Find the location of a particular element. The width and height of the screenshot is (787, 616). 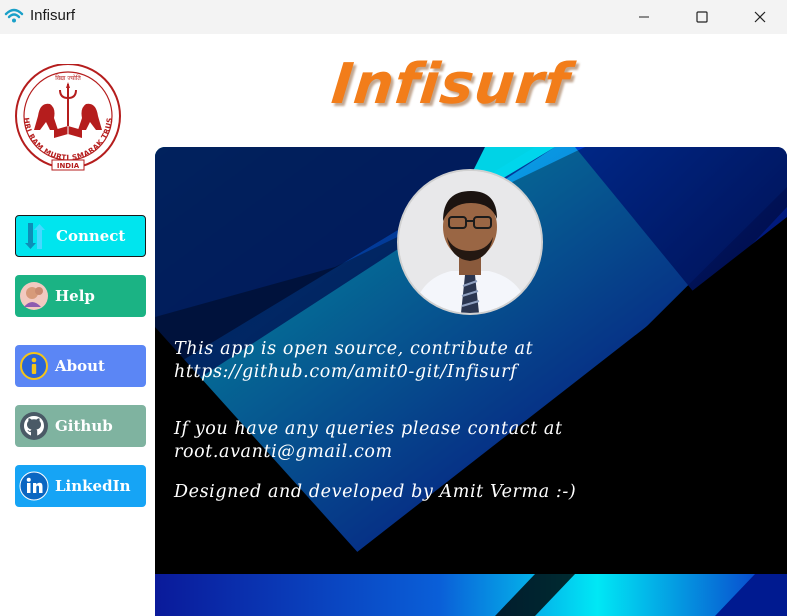

help-button: Help is located at coordinates (80, 296).